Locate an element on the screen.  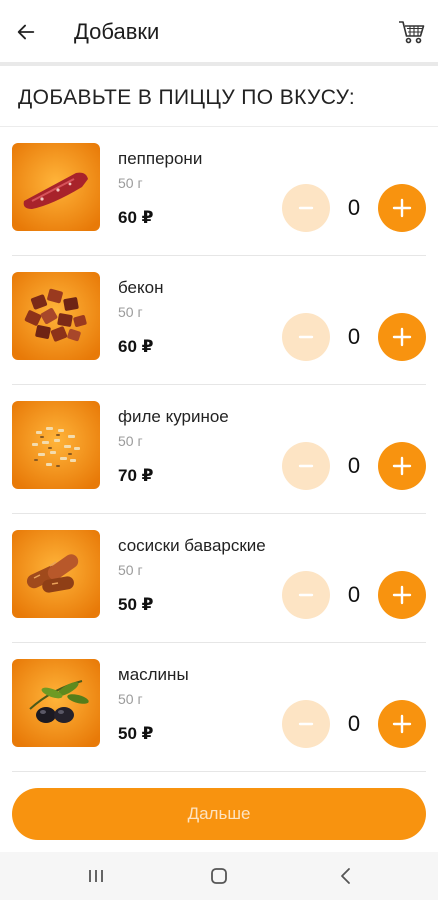
system-back-button is located at coordinates (346, 876).